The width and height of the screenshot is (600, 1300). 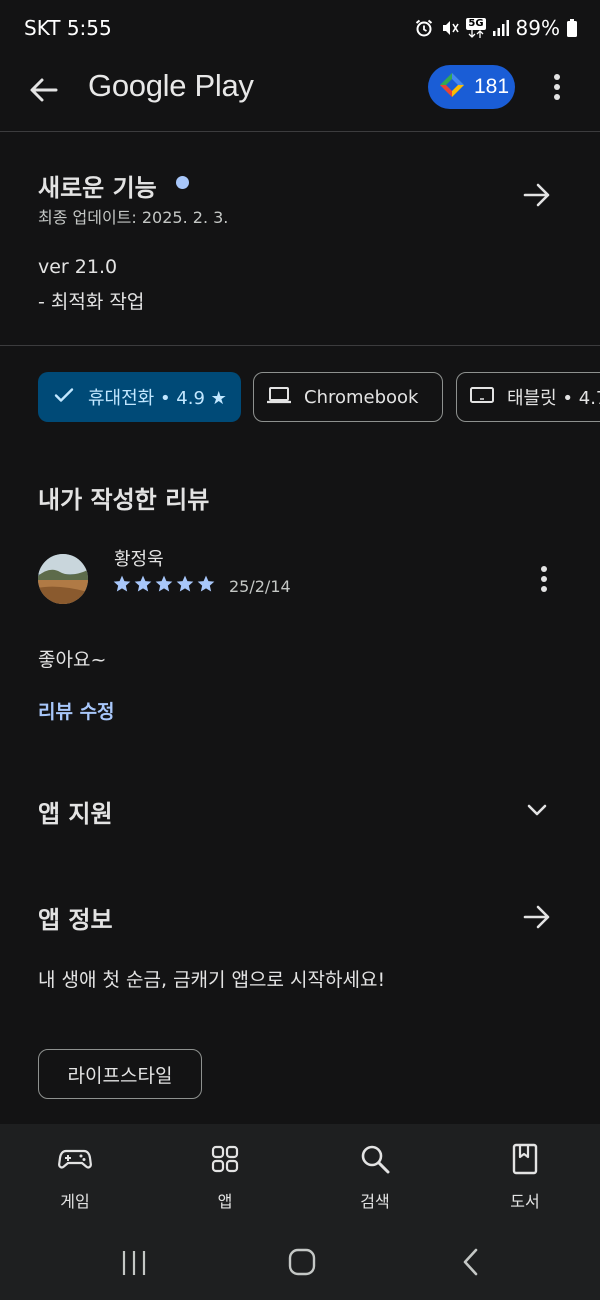 I want to click on app-bar: Google Play 181, so click(x=300, y=94).